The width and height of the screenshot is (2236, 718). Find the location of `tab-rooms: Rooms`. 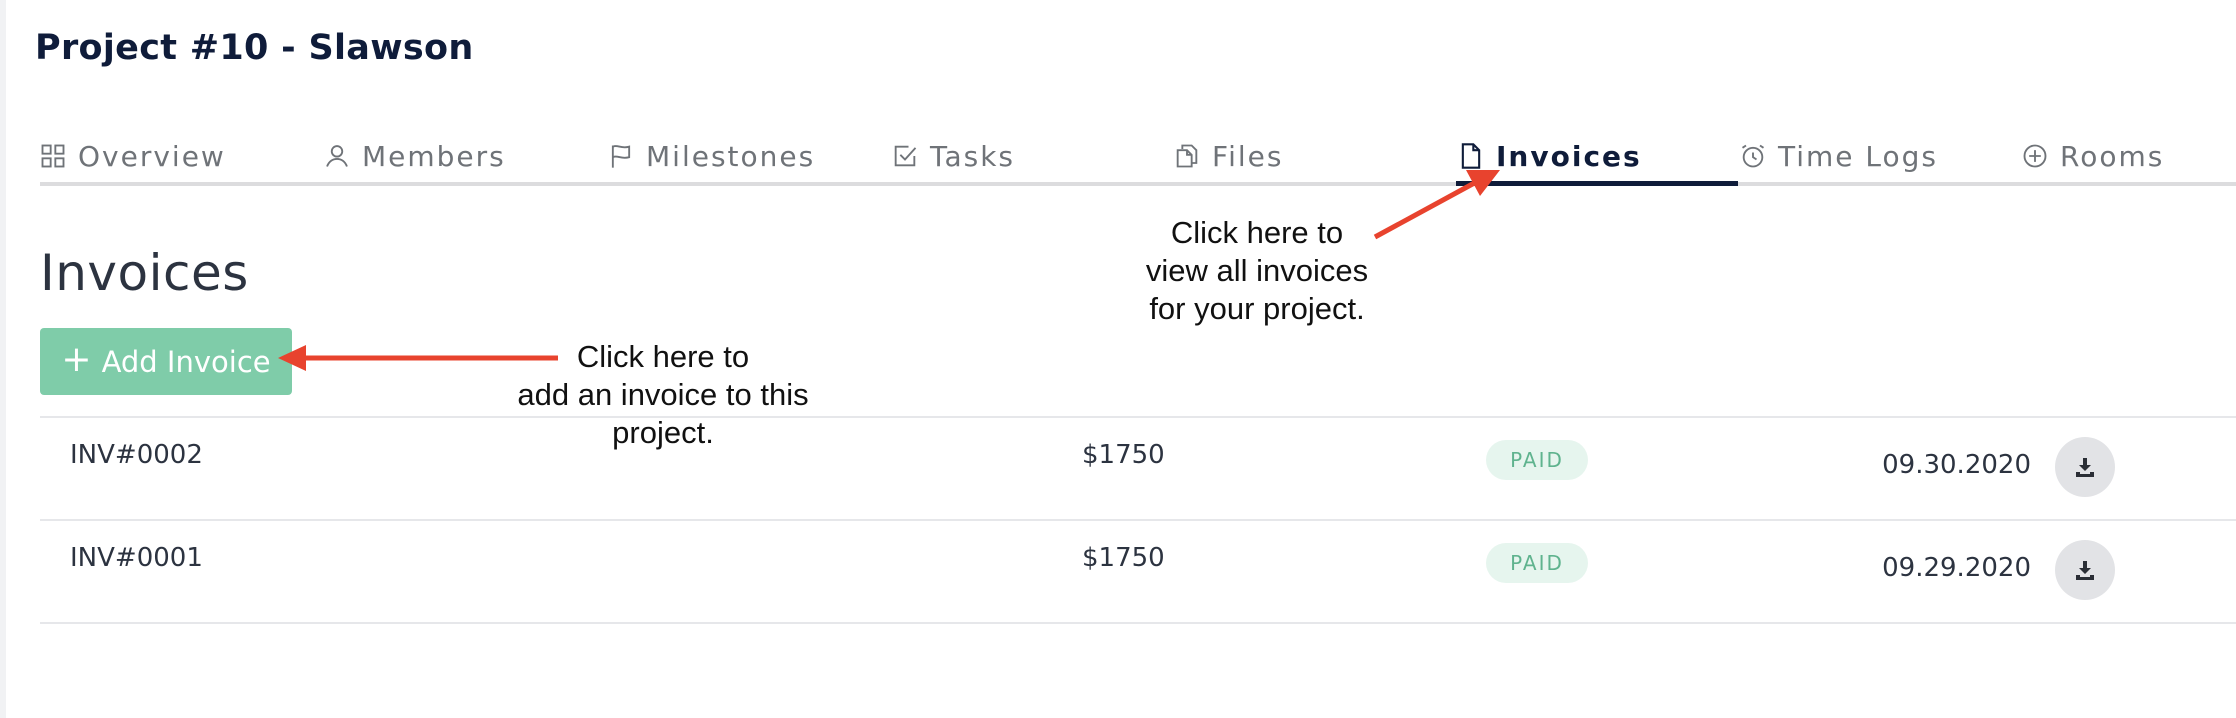

tab-rooms: Rooms is located at coordinates (2092, 156).